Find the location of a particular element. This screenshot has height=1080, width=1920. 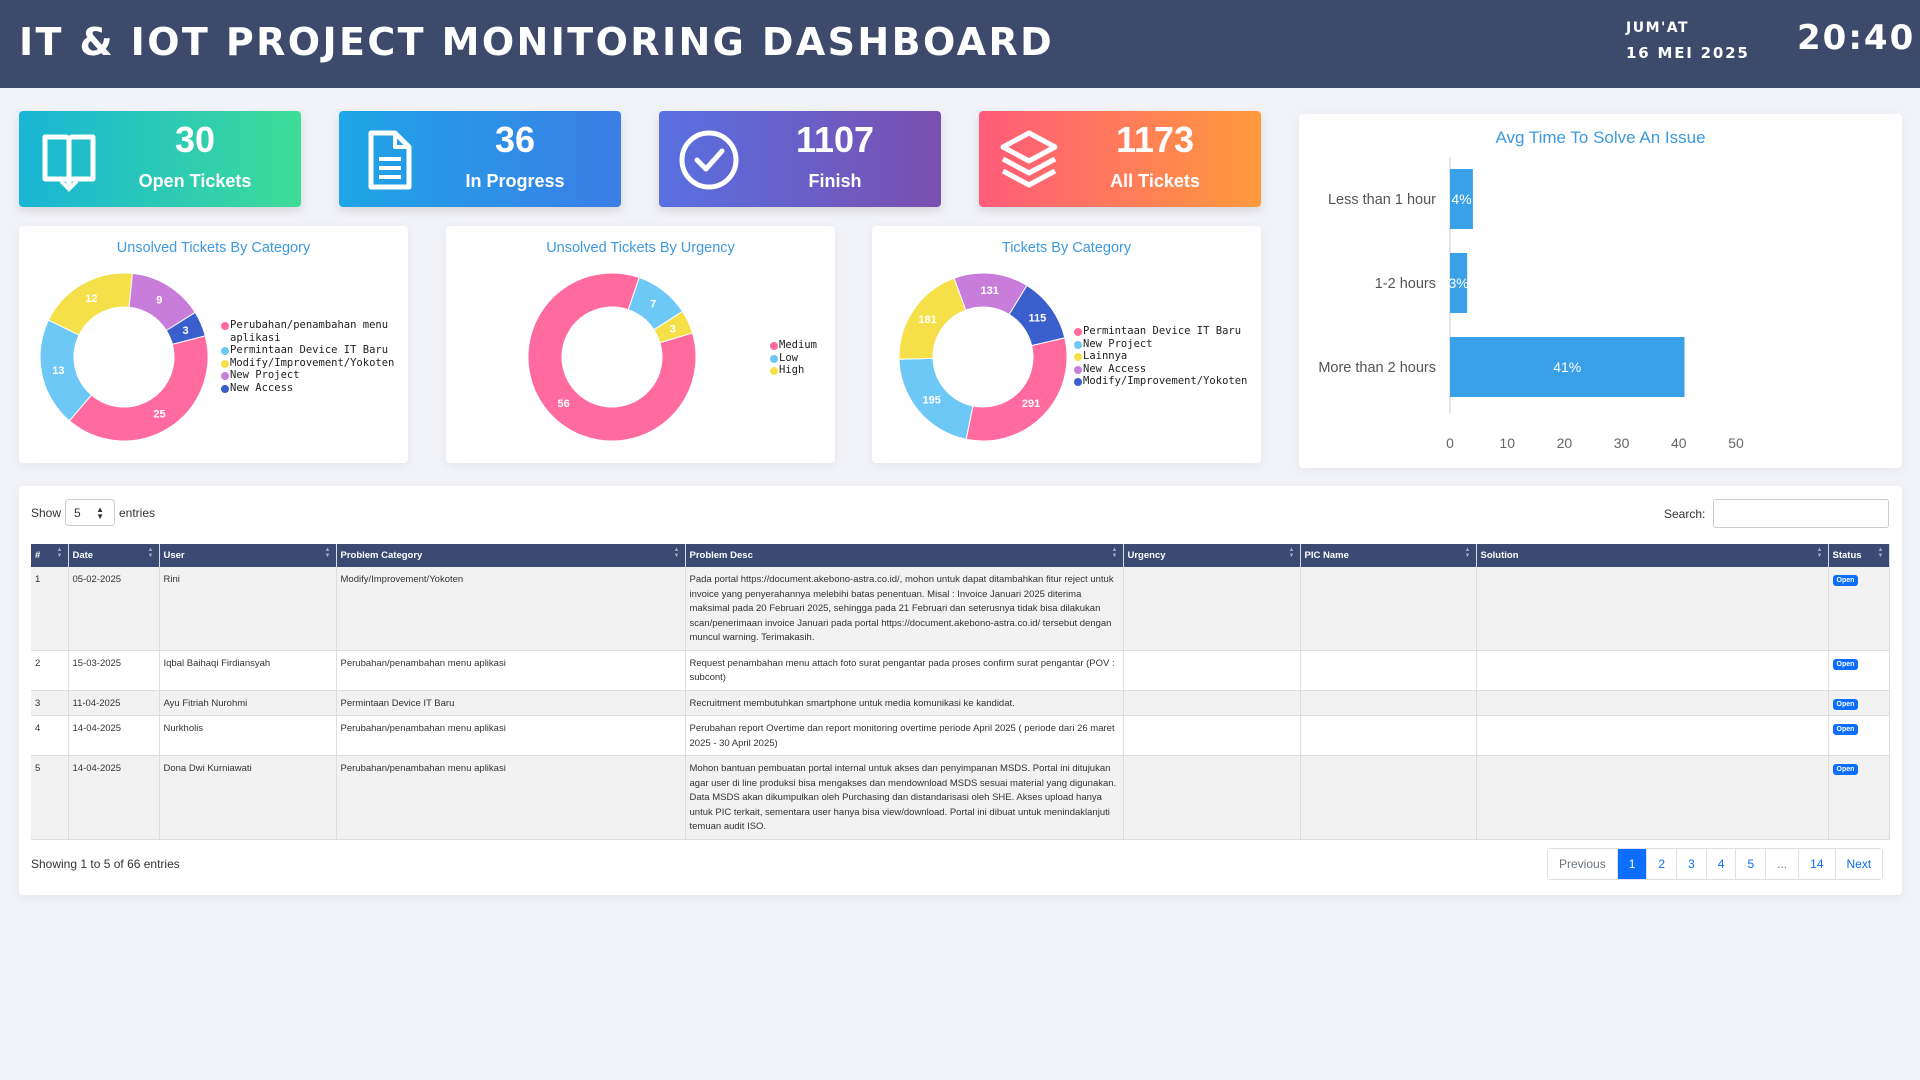

legend-label: New Access is located at coordinates (1115, 368).